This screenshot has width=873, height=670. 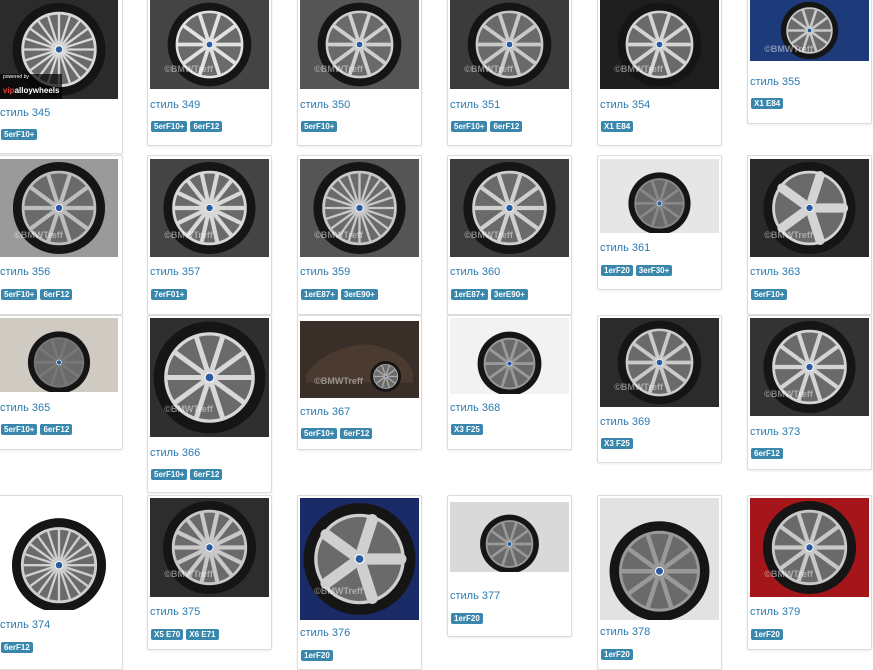 What do you see at coordinates (625, 632) in the screenshot?
I see `wheel-style-title: стиль 378` at bounding box center [625, 632].